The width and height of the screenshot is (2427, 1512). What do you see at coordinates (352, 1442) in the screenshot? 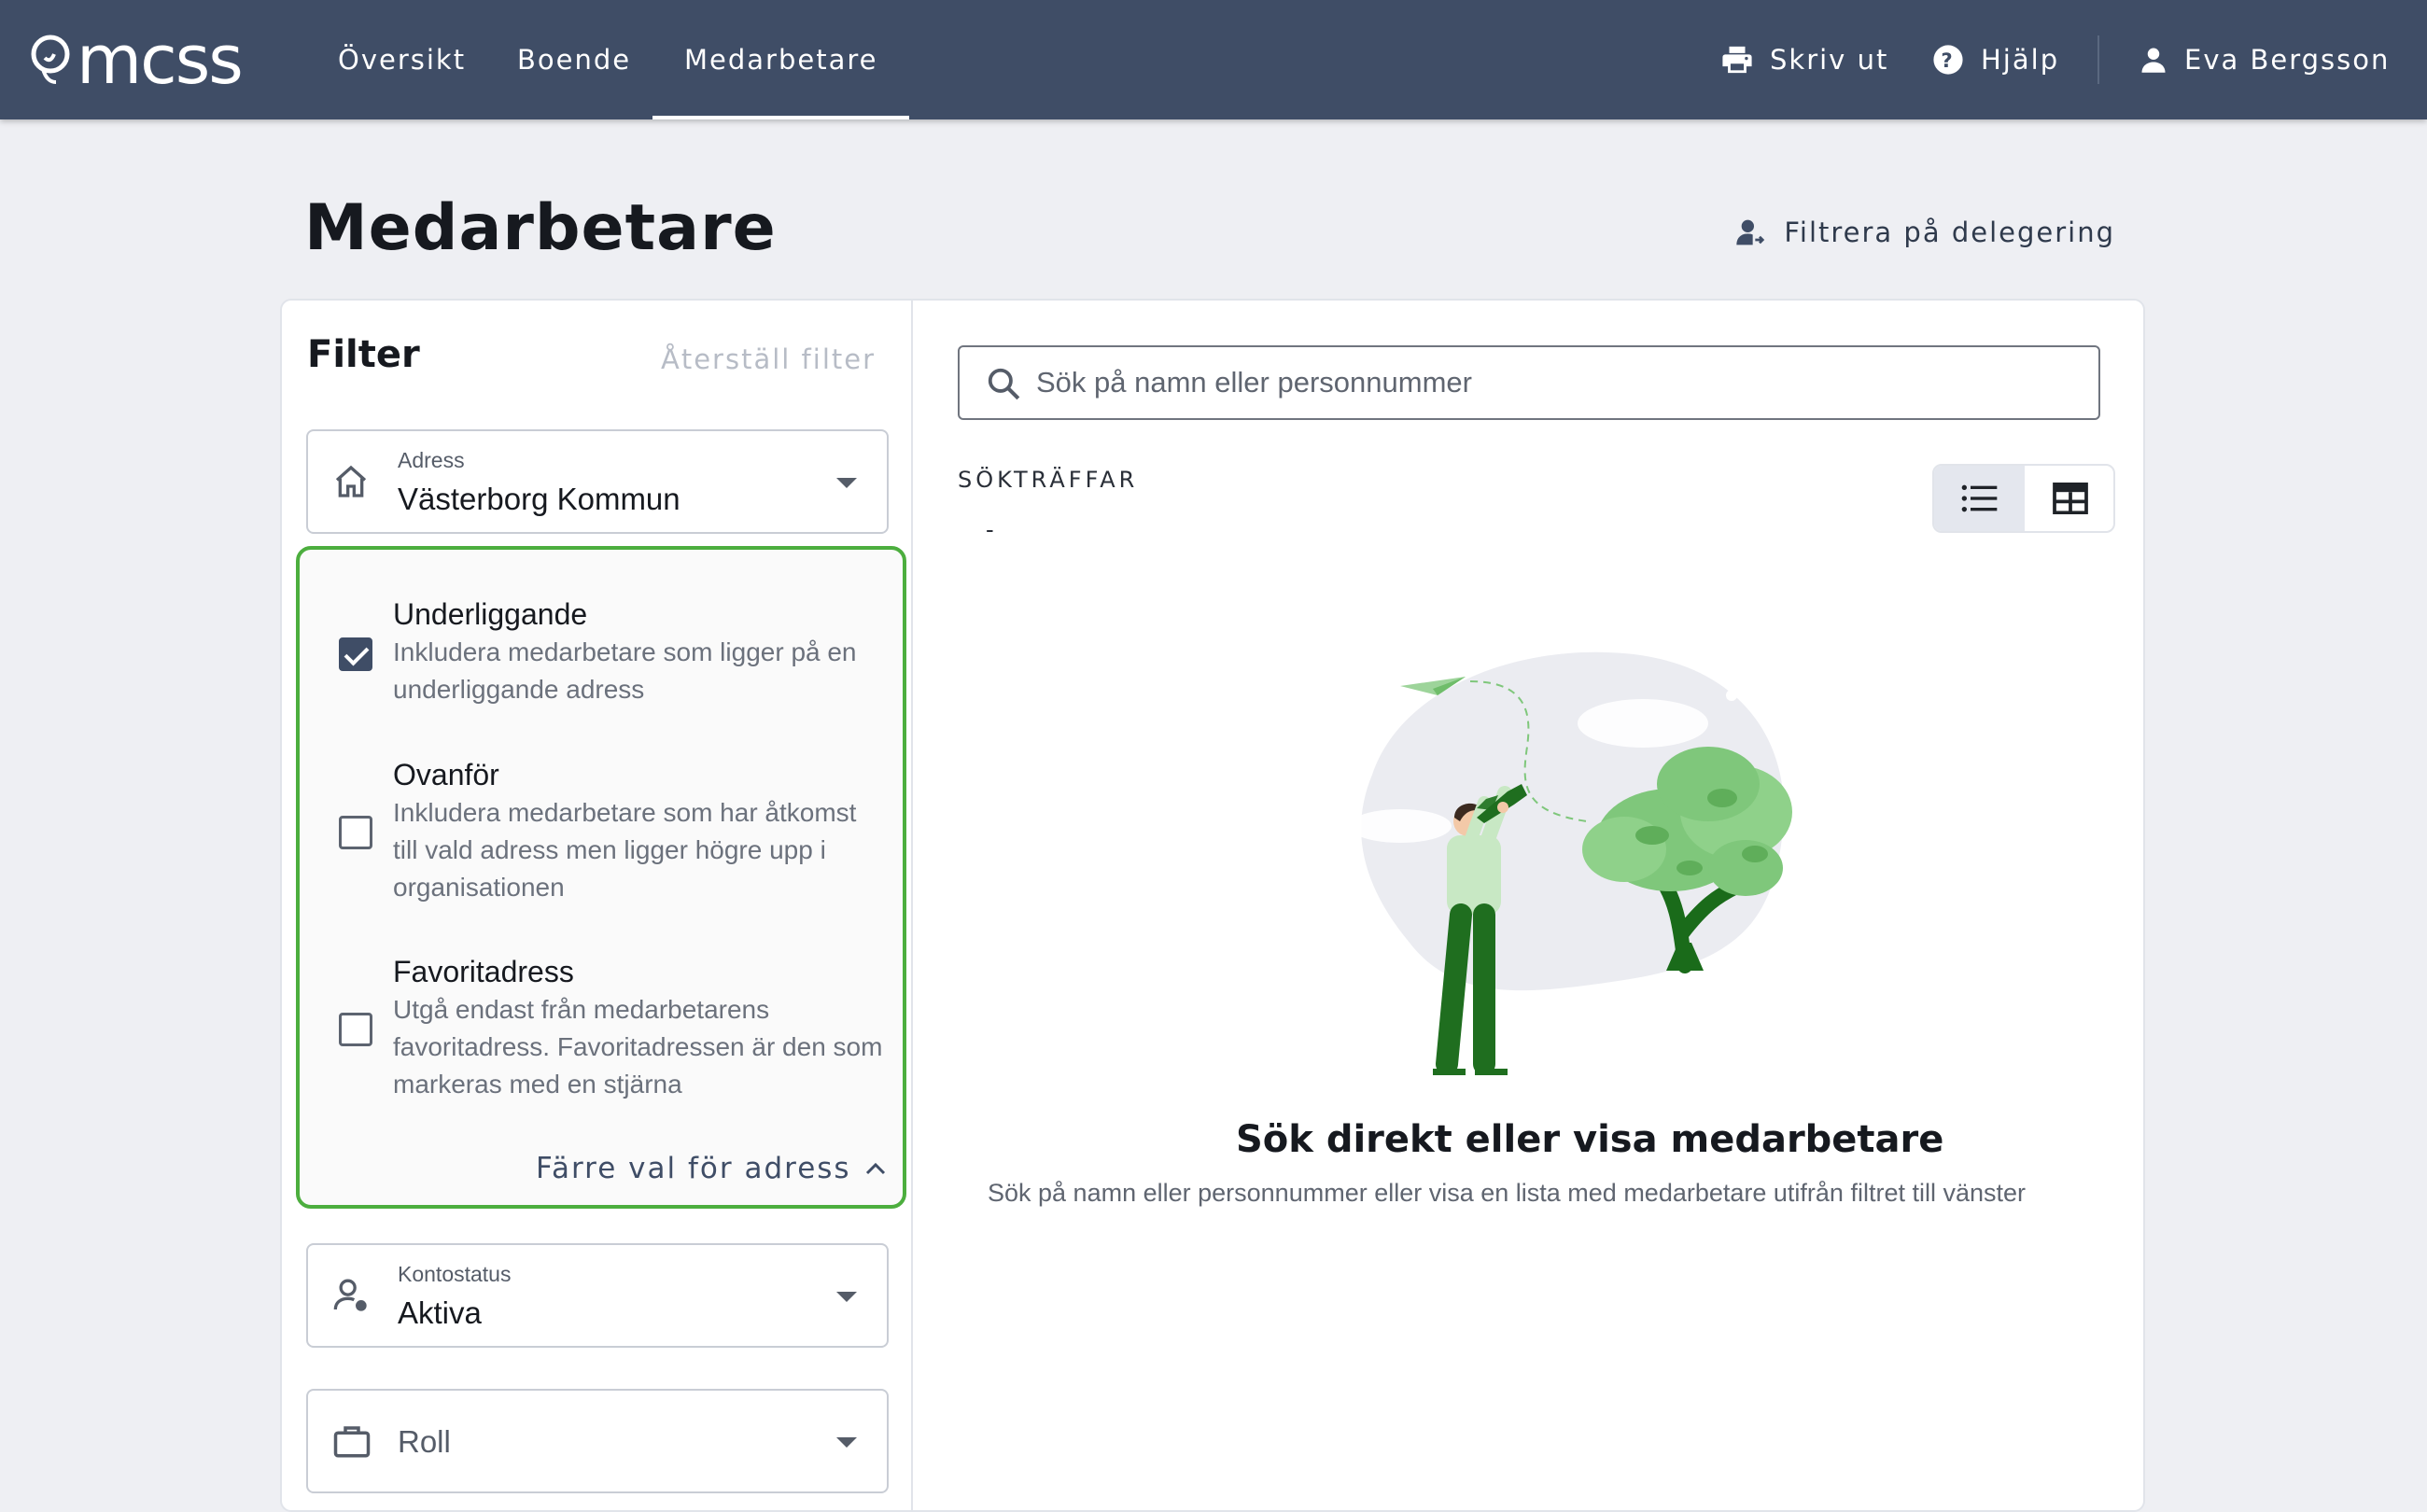
I see `briefcase-icon` at bounding box center [352, 1442].